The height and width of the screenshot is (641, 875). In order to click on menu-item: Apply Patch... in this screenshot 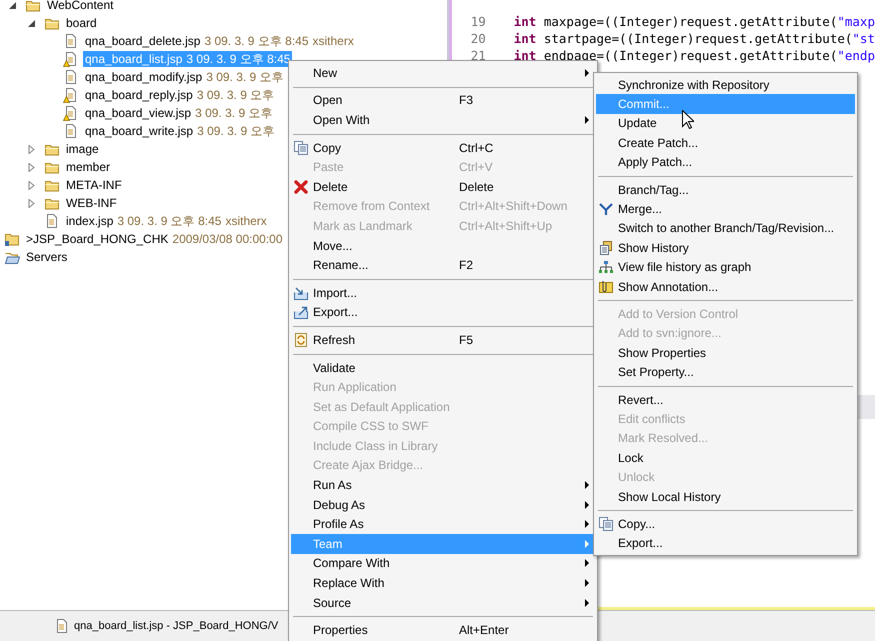, I will do `click(725, 162)`.